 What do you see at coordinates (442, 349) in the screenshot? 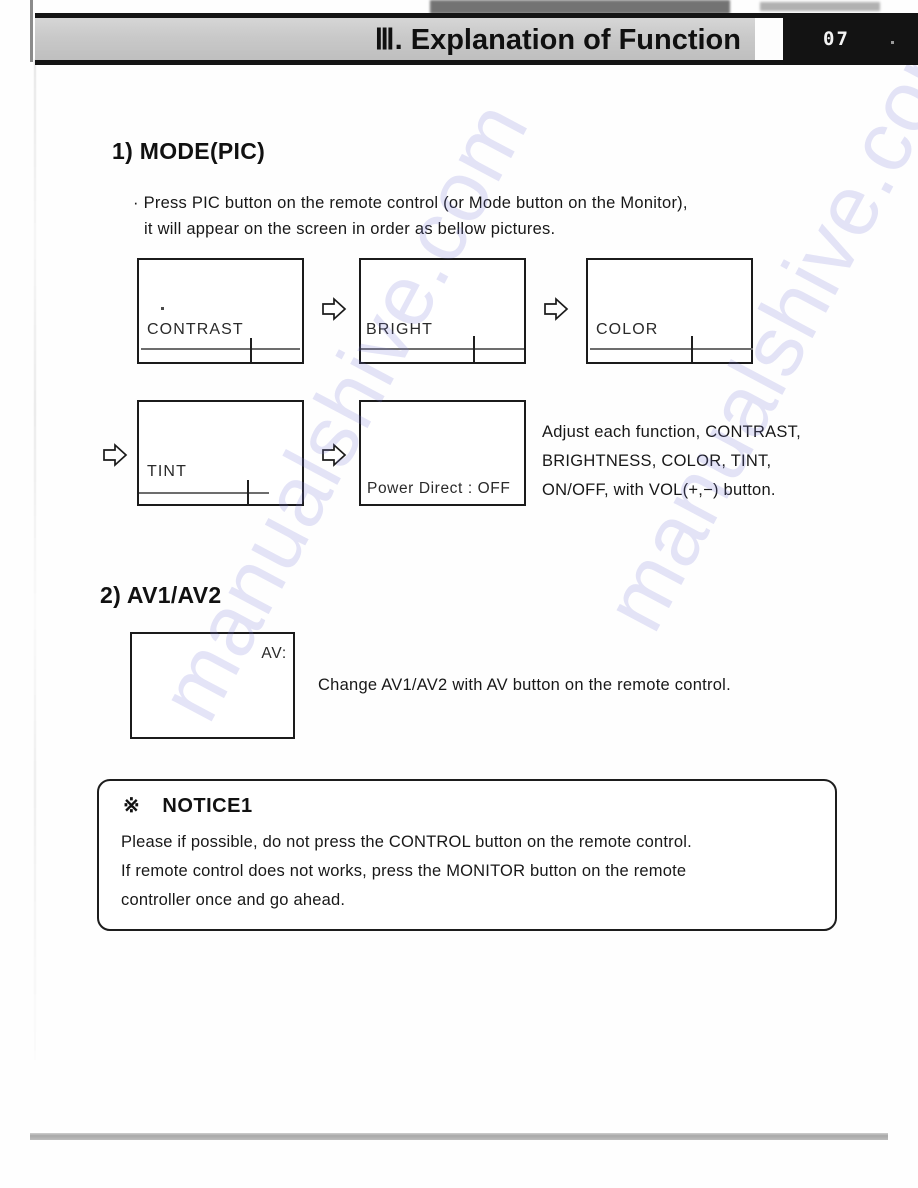
I see `osd-slider-track-bright` at bounding box center [442, 349].